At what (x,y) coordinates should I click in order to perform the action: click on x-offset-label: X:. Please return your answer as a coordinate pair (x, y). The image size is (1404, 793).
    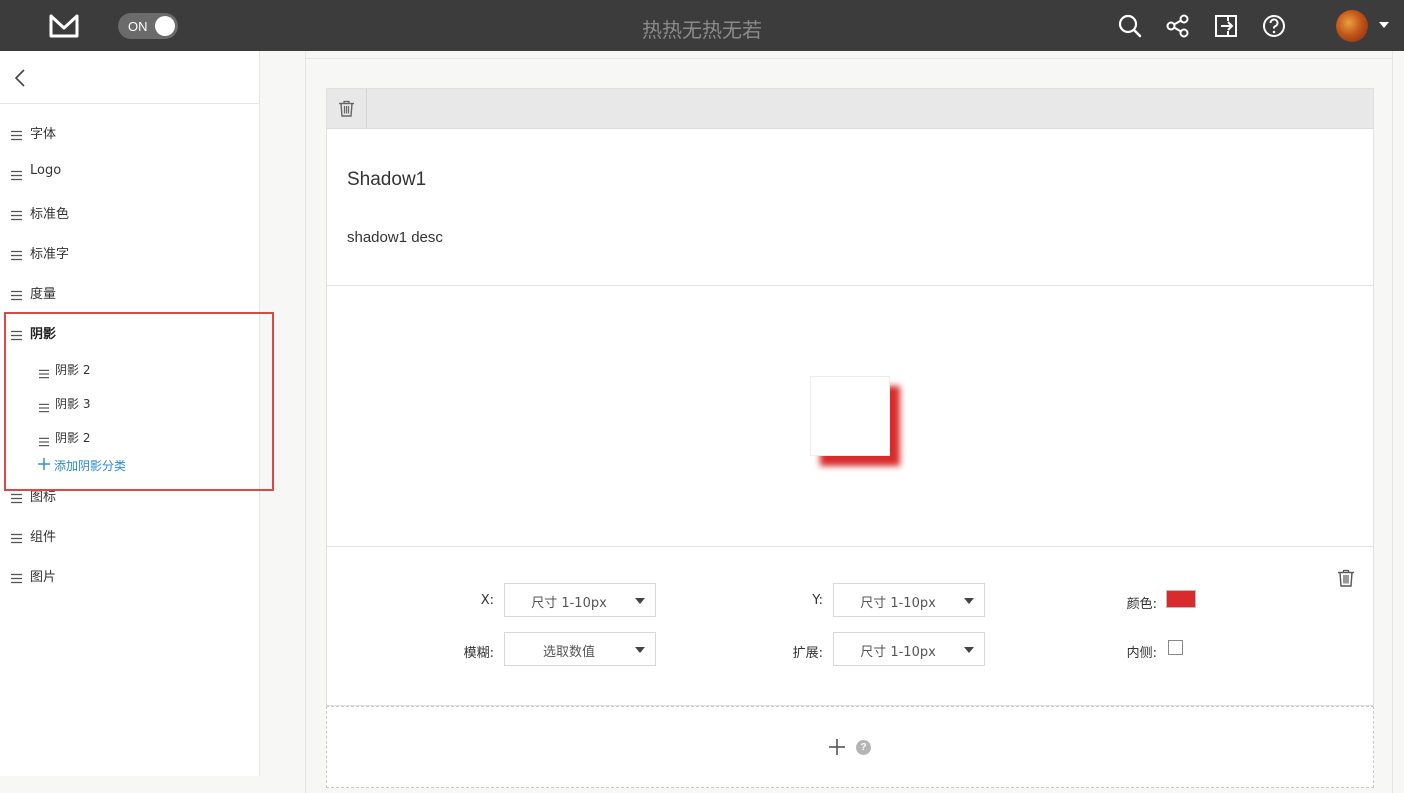
    Looking at the image, I should click on (487, 600).